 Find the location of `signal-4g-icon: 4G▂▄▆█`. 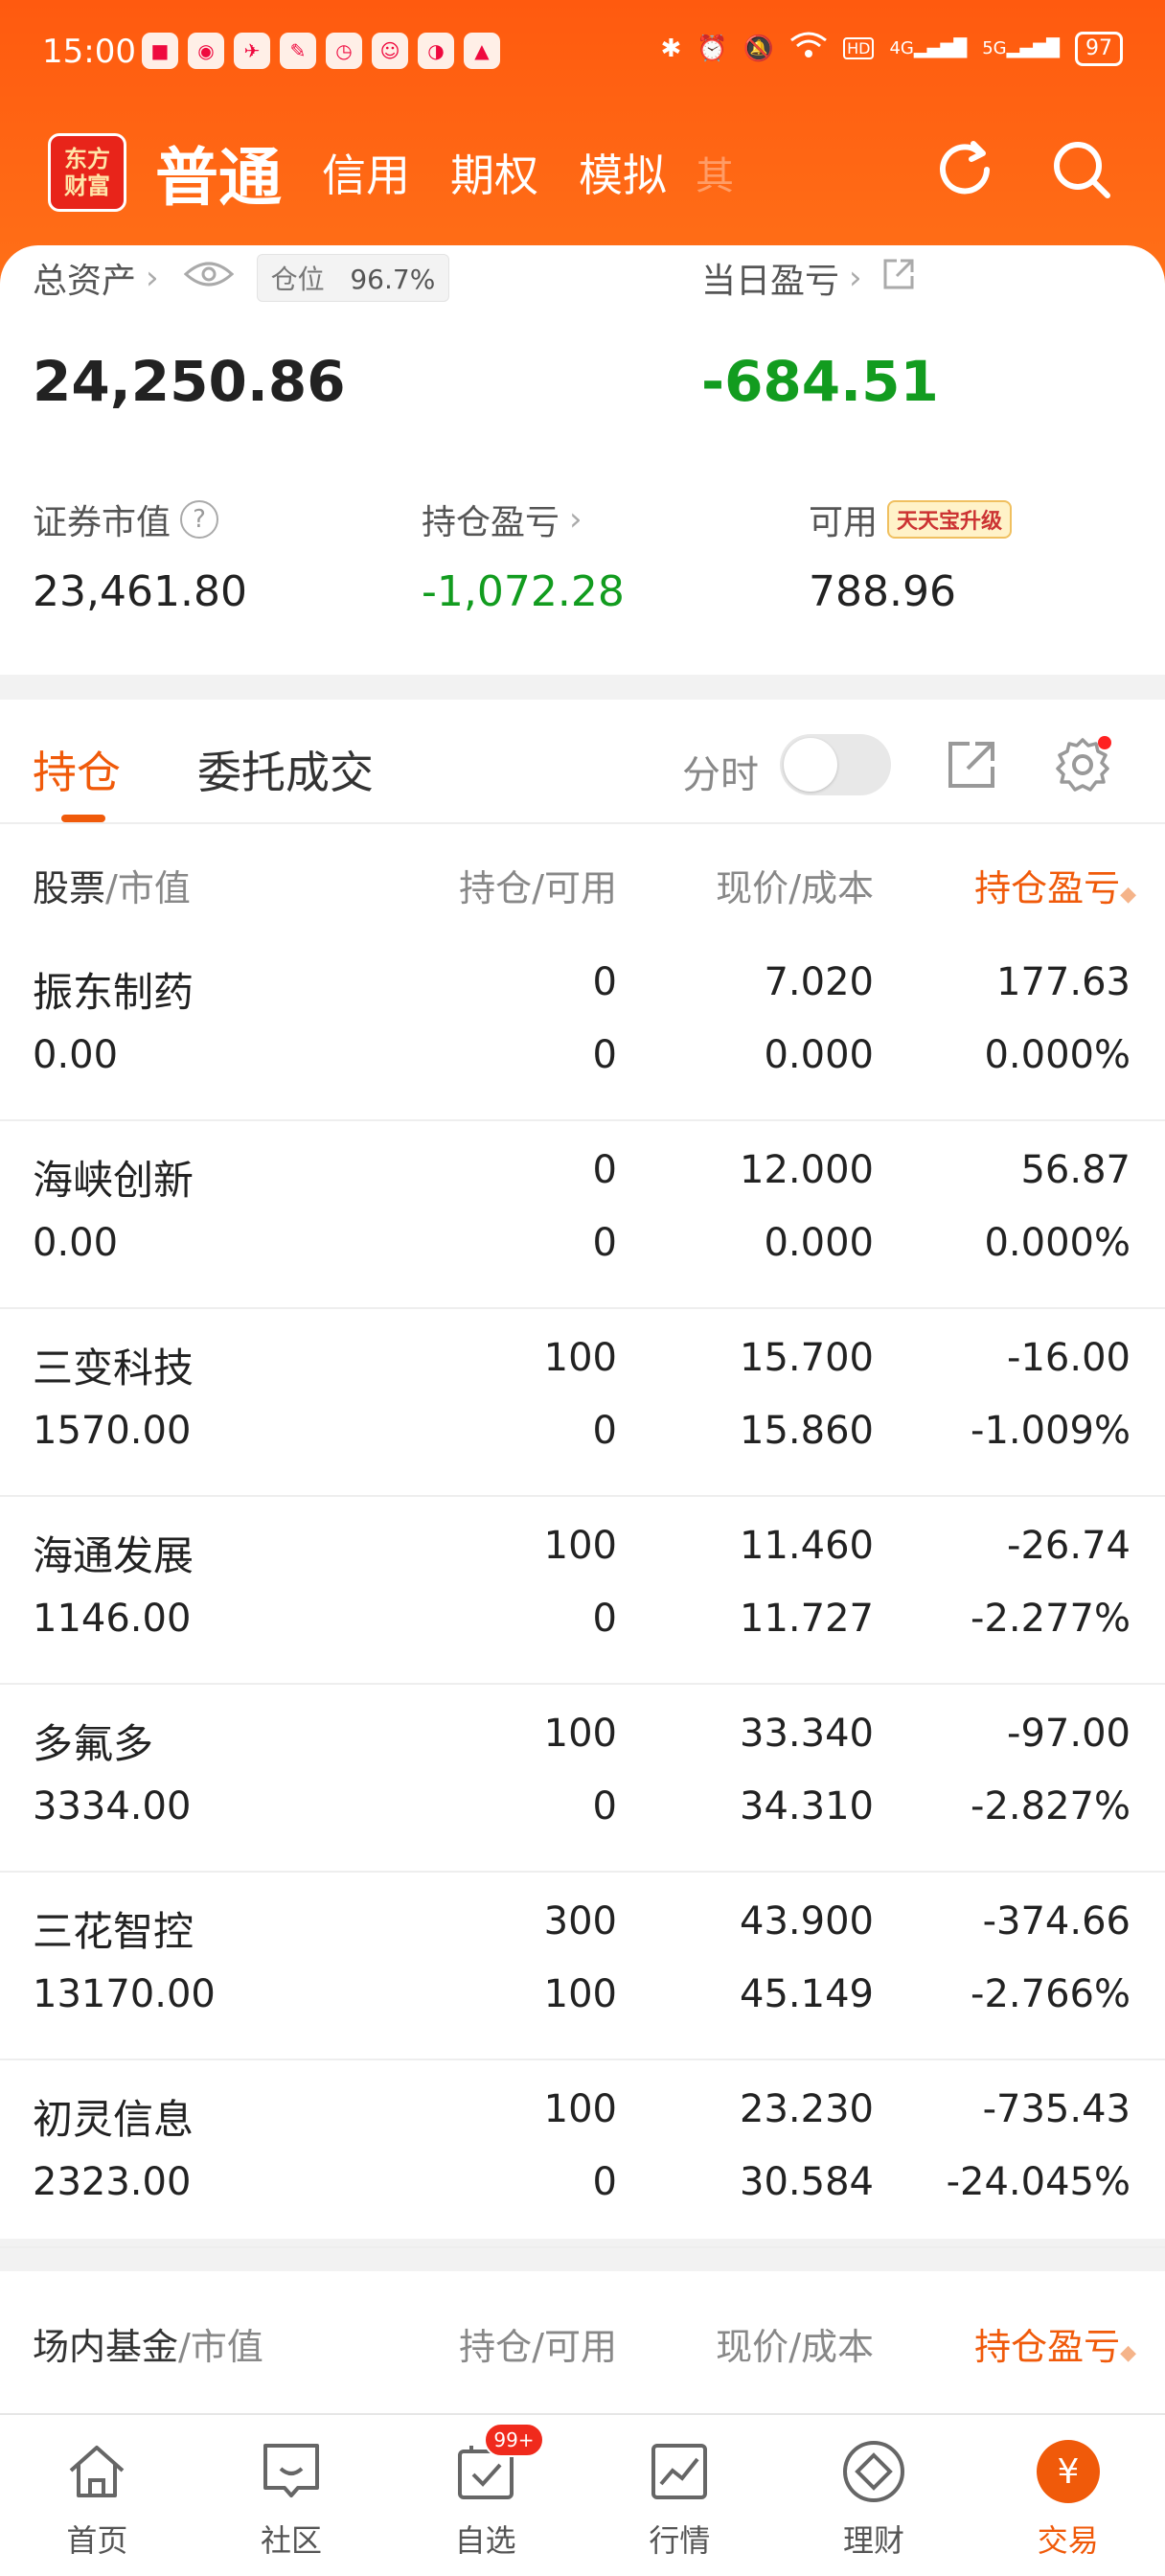

signal-4g-icon: 4G▂▄▆█ is located at coordinates (929, 48).